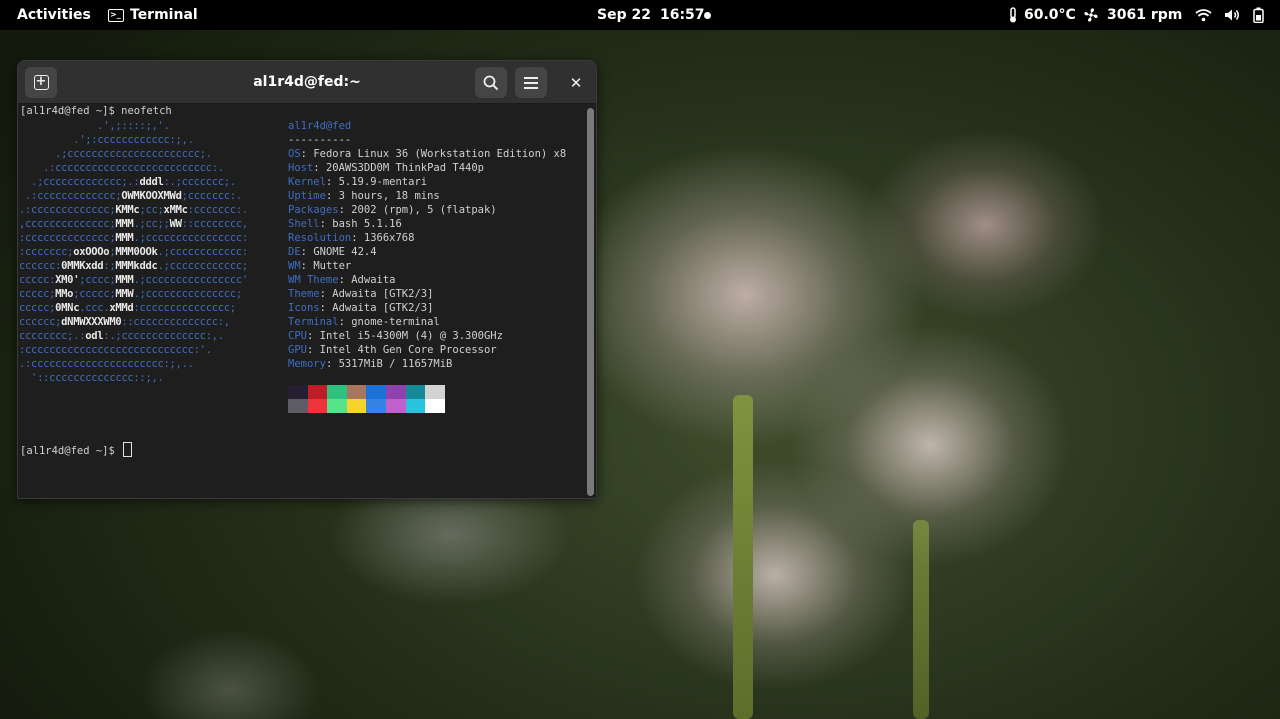 This screenshot has height=719, width=1280. Describe the element at coordinates (427, 252) in the screenshot. I see `info-row: DE: GNOME 42.4` at that location.